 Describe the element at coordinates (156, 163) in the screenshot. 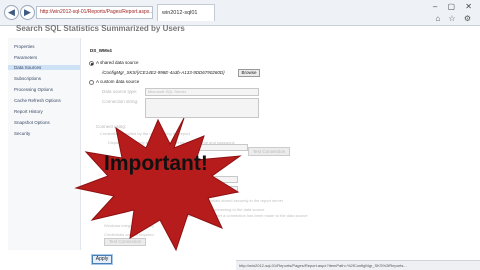

I see `important-label: Important!` at that location.